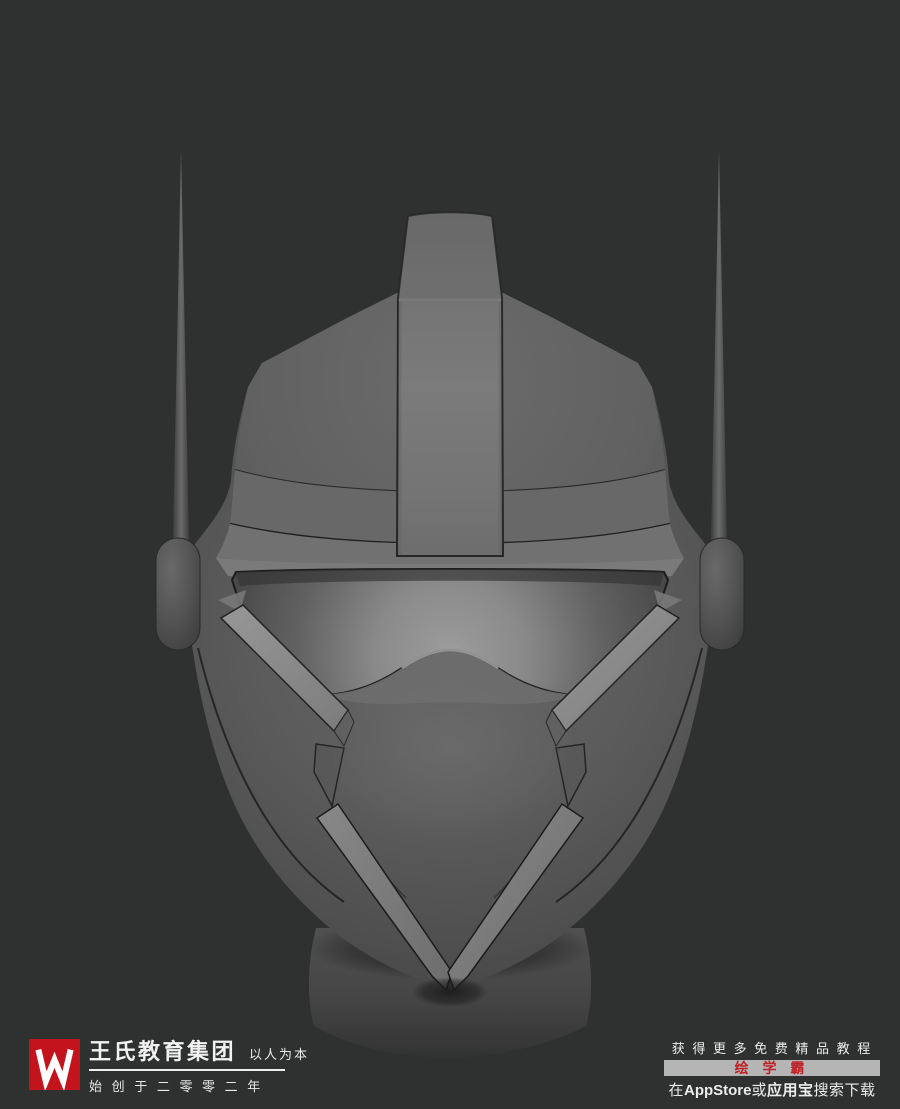 The width and height of the screenshot is (900, 1109). I want to click on face-highlight, so click(450, 748).